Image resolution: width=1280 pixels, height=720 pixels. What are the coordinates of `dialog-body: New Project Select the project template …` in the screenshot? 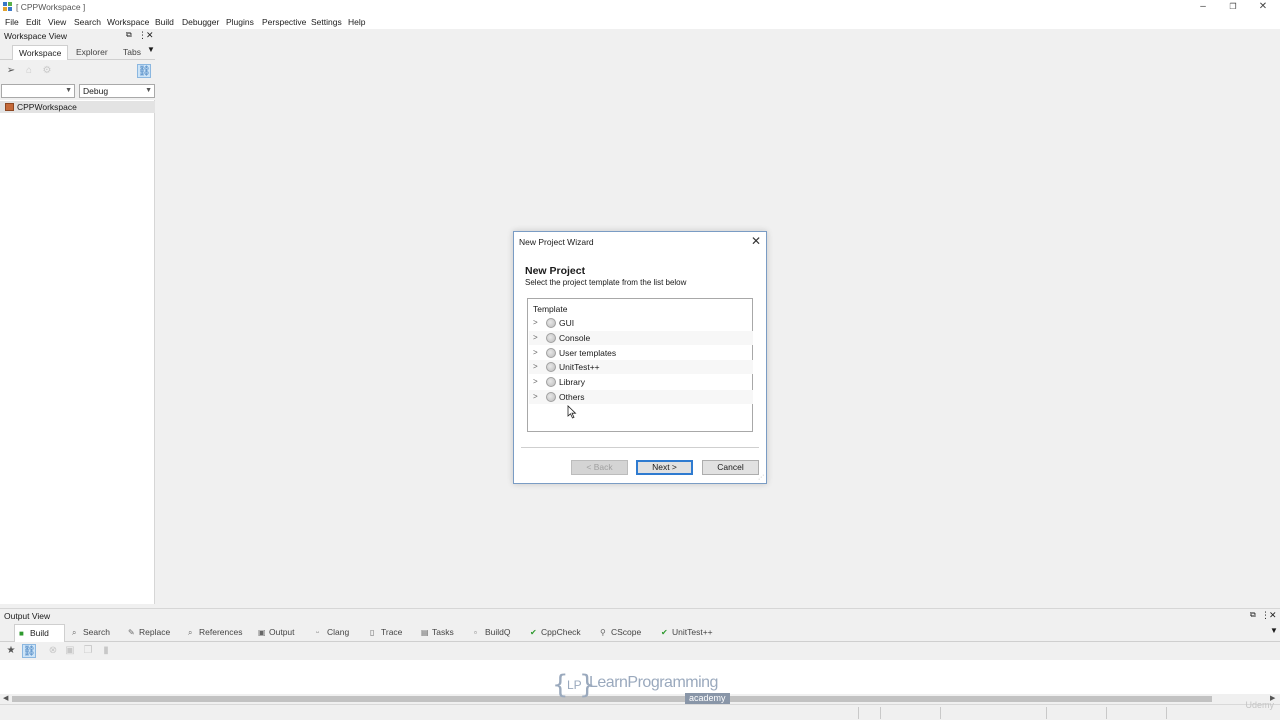 It's located at (640, 367).